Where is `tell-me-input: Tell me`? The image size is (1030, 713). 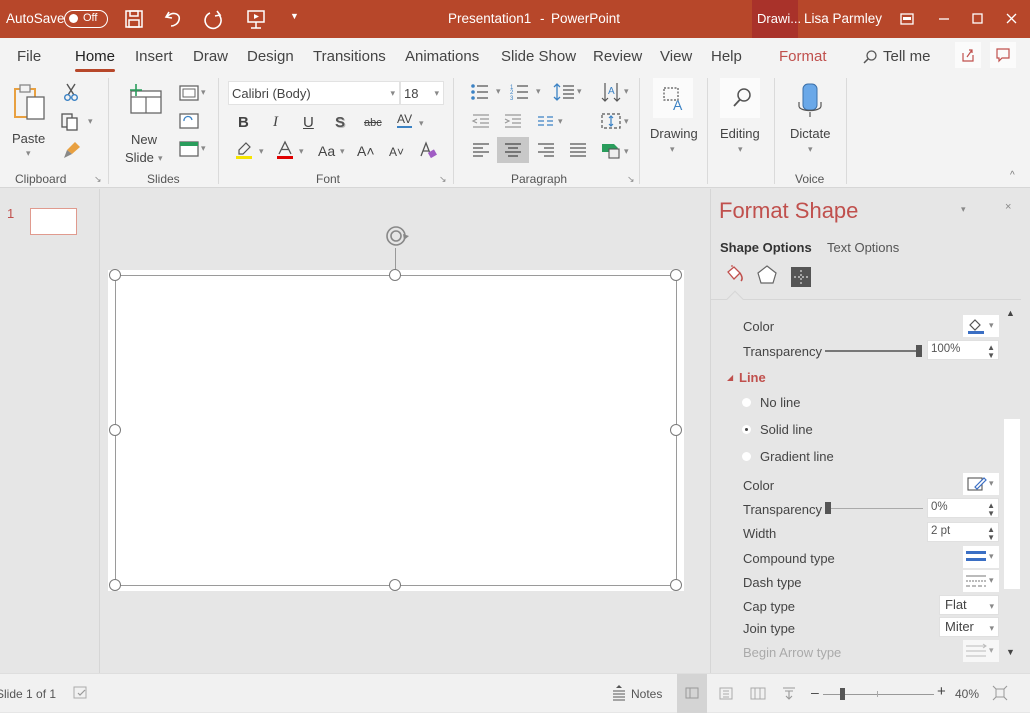
tell-me-input: Tell me is located at coordinates (907, 56).